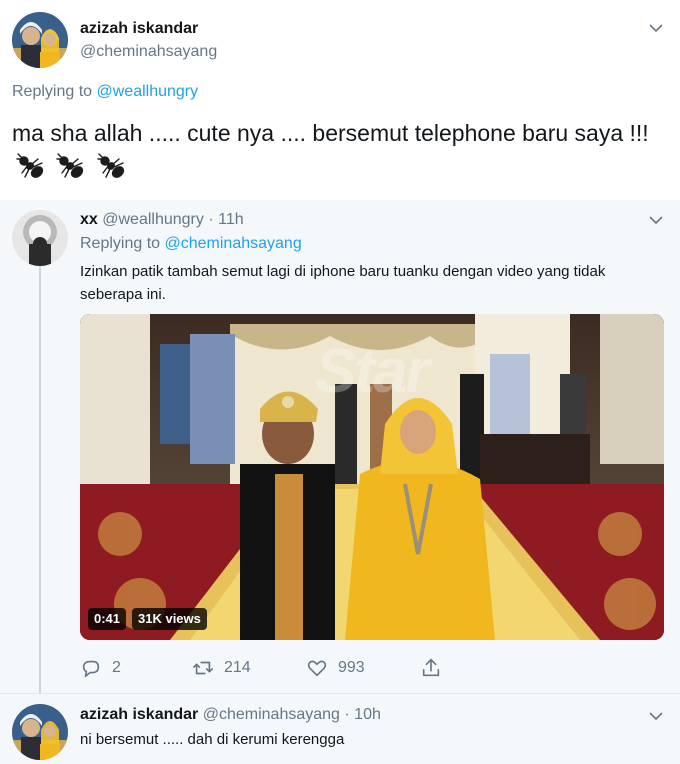  What do you see at coordinates (203, 668) in the screenshot?
I see `retweet-icon` at bounding box center [203, 668].